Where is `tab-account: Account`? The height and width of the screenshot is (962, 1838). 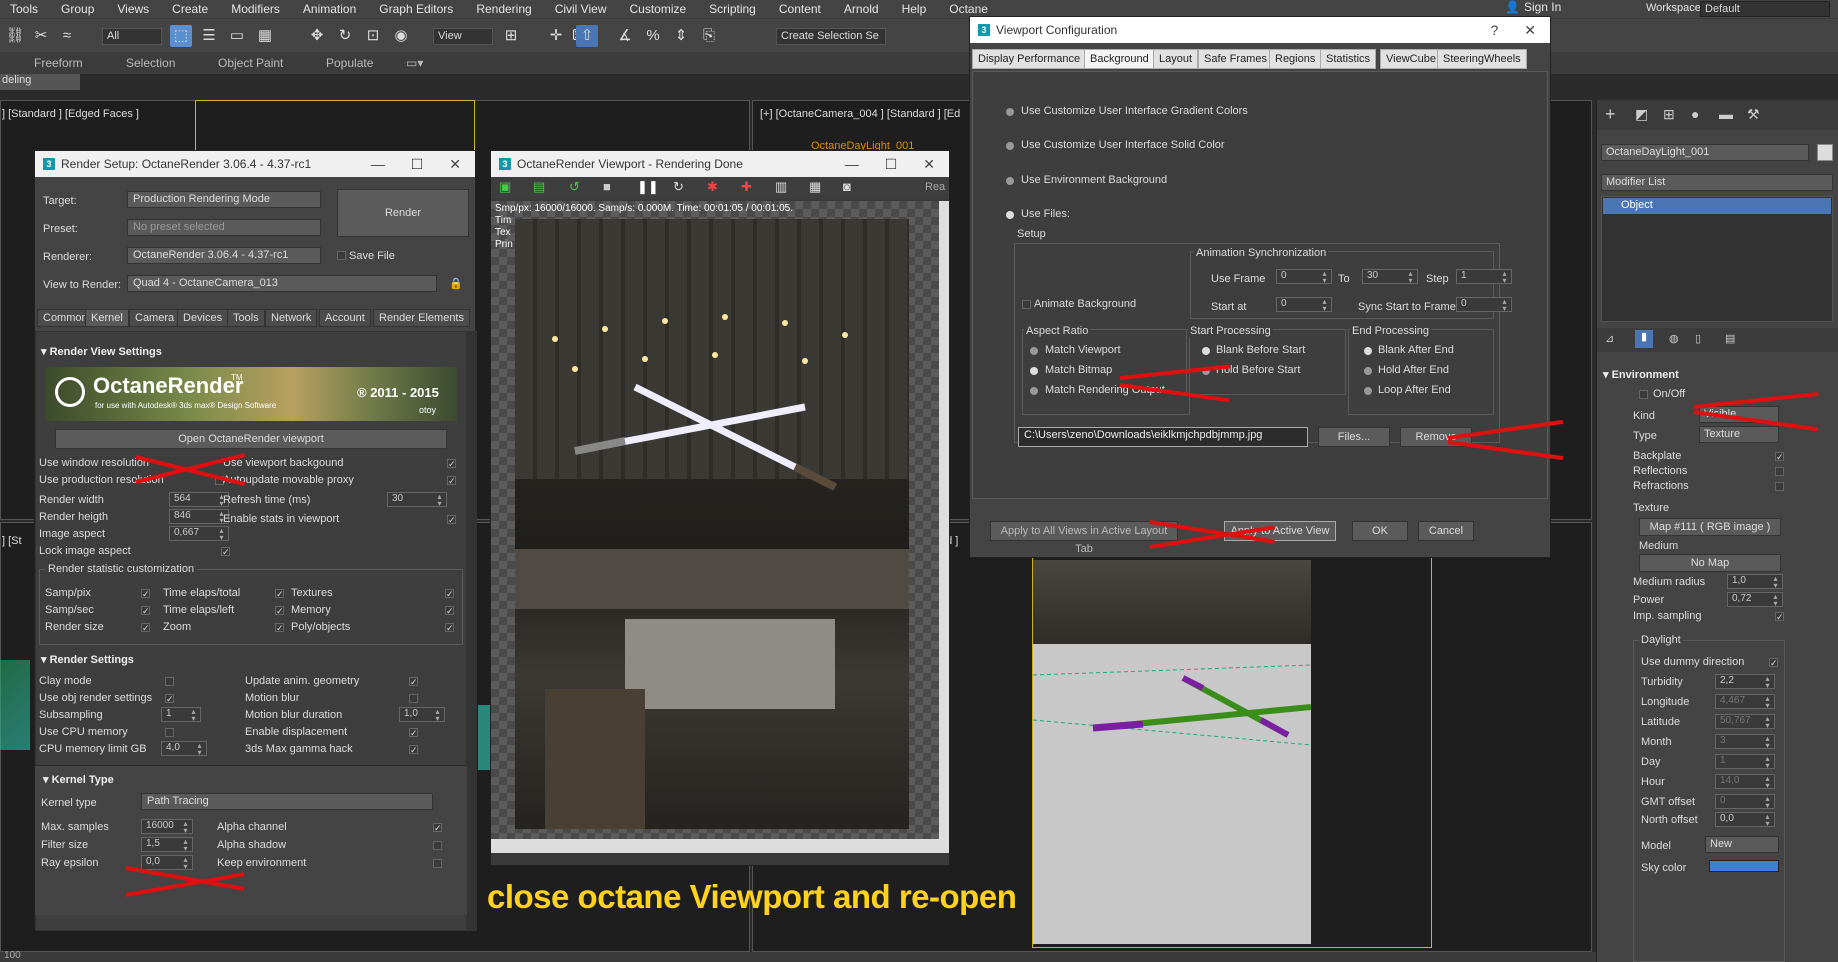
tab-account: Account is located at coordinates (345, 318).